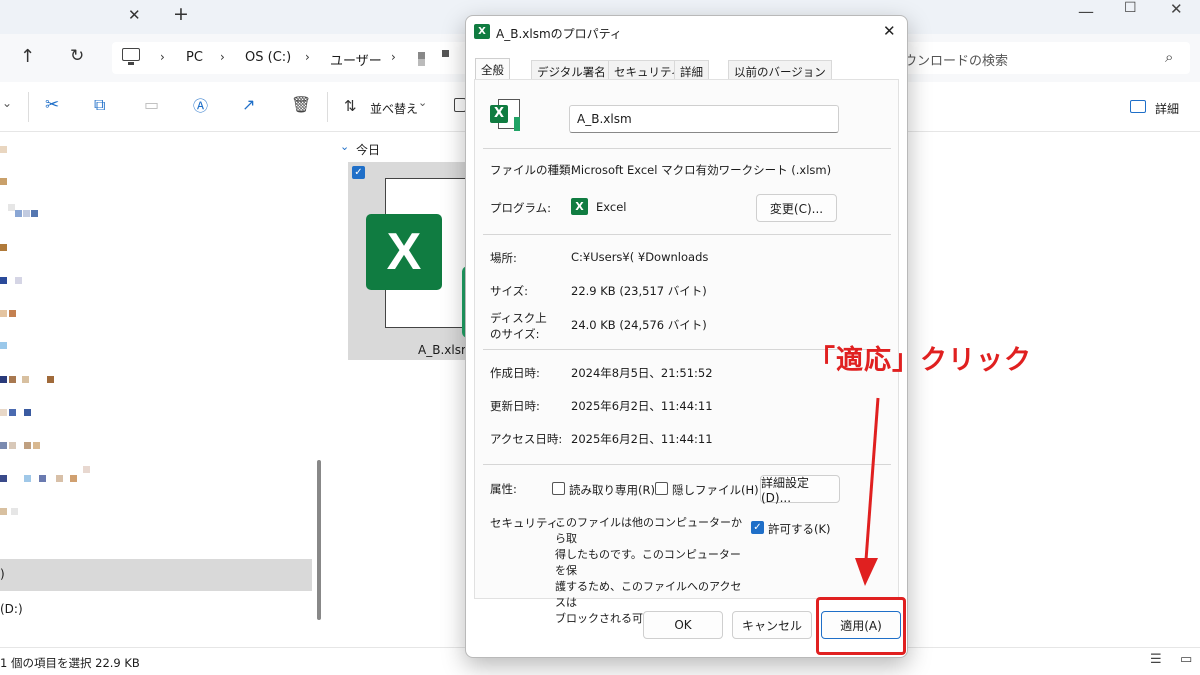 The image size is (1200, 675). I want to click on readonly-checkbox, so click(558, 488).